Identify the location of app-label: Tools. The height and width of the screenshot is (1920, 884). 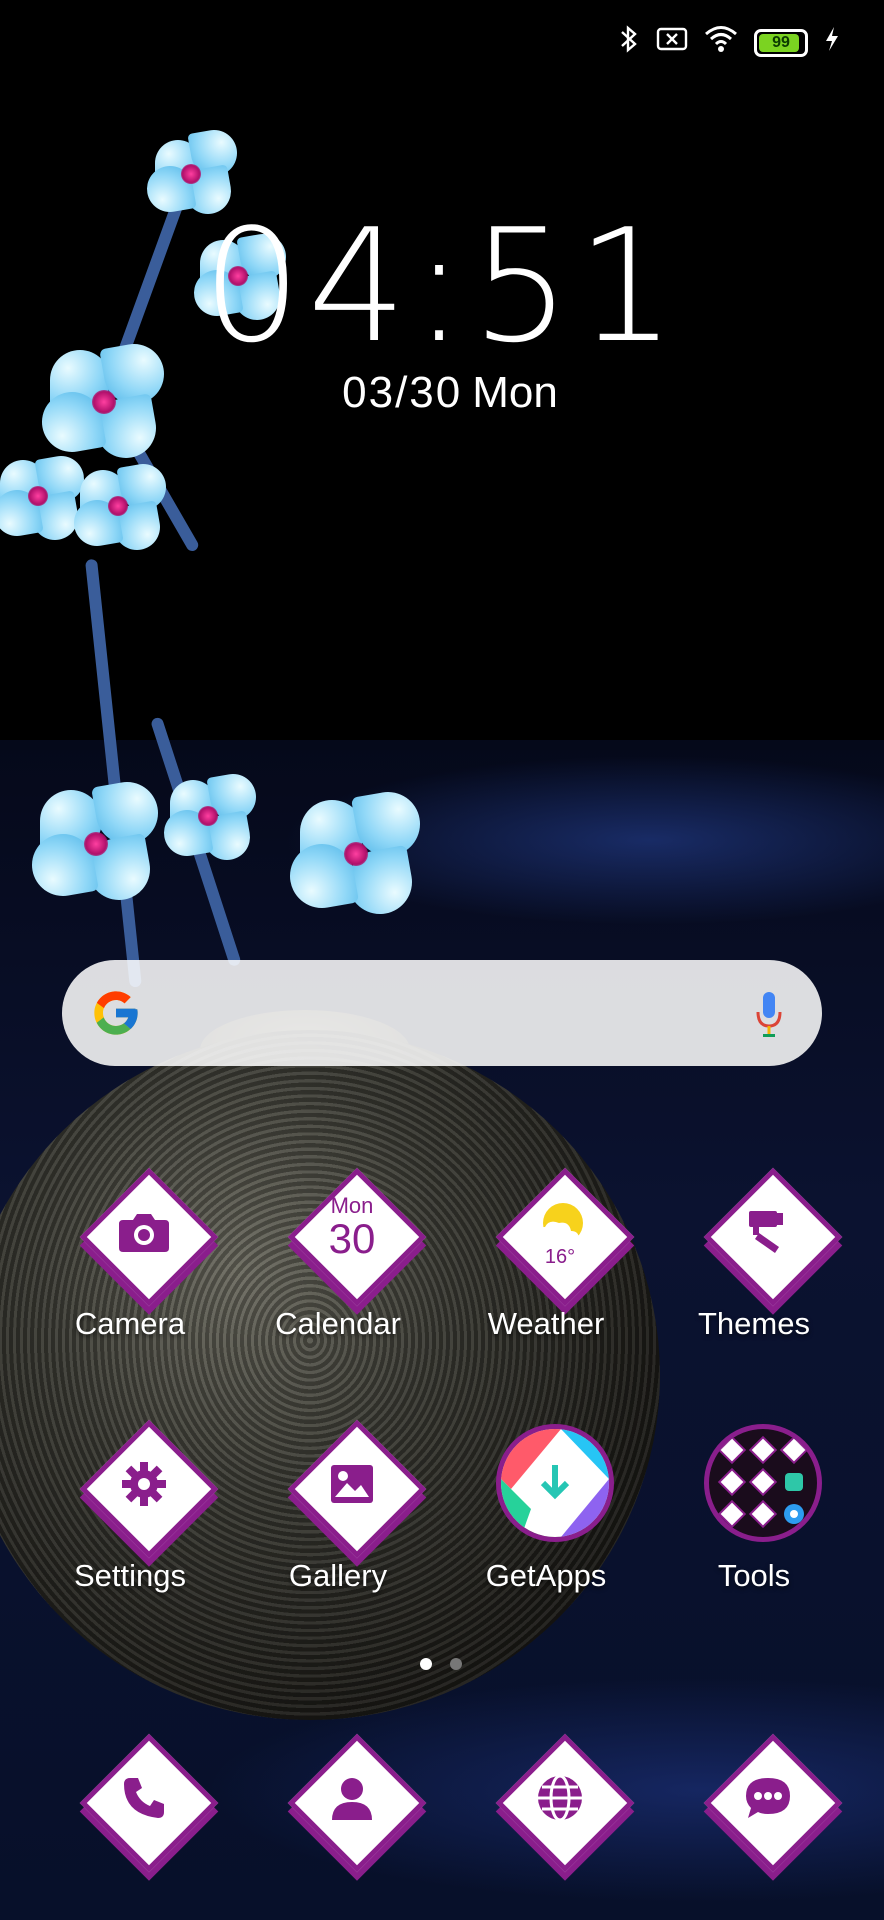
(754, 1575).